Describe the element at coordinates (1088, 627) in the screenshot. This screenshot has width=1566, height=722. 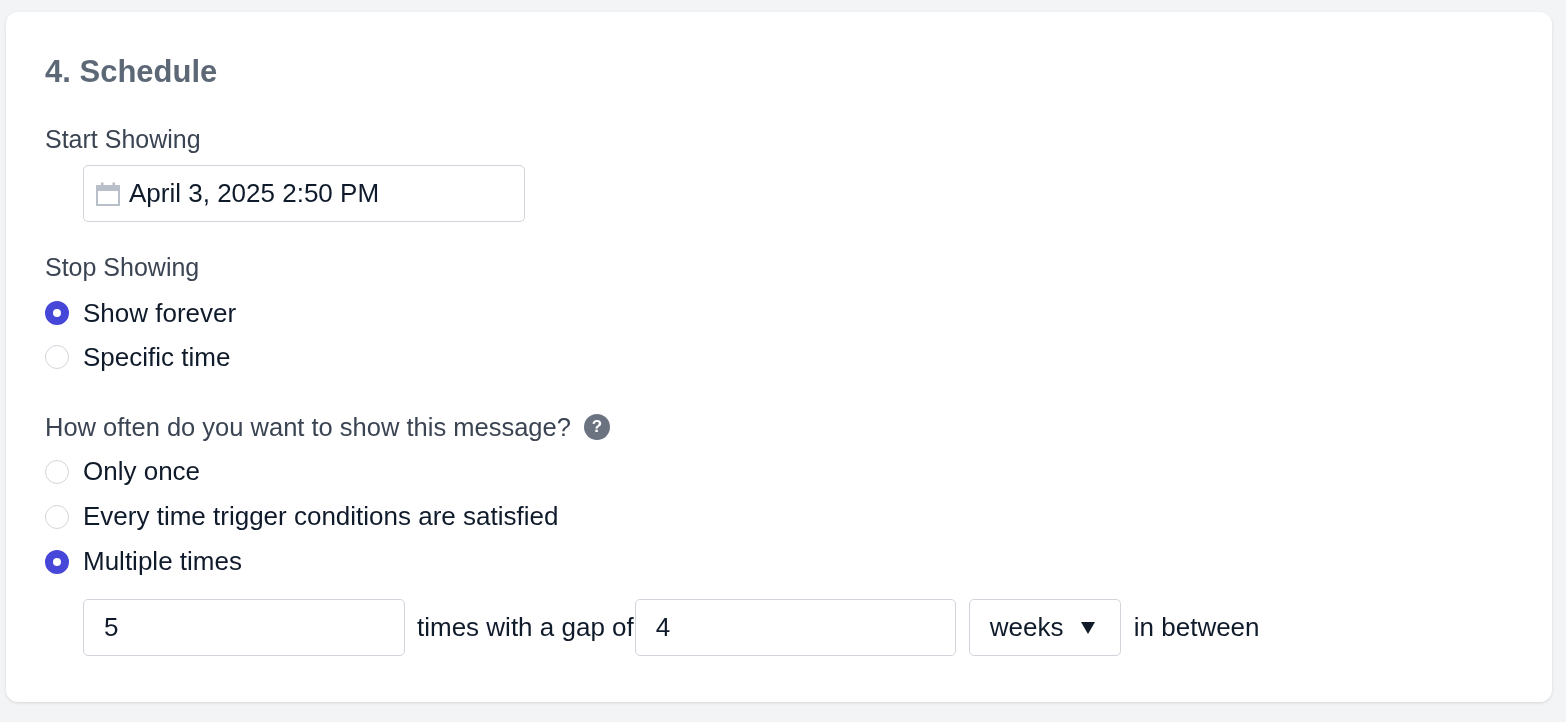
I see `caret-icon` at that location.